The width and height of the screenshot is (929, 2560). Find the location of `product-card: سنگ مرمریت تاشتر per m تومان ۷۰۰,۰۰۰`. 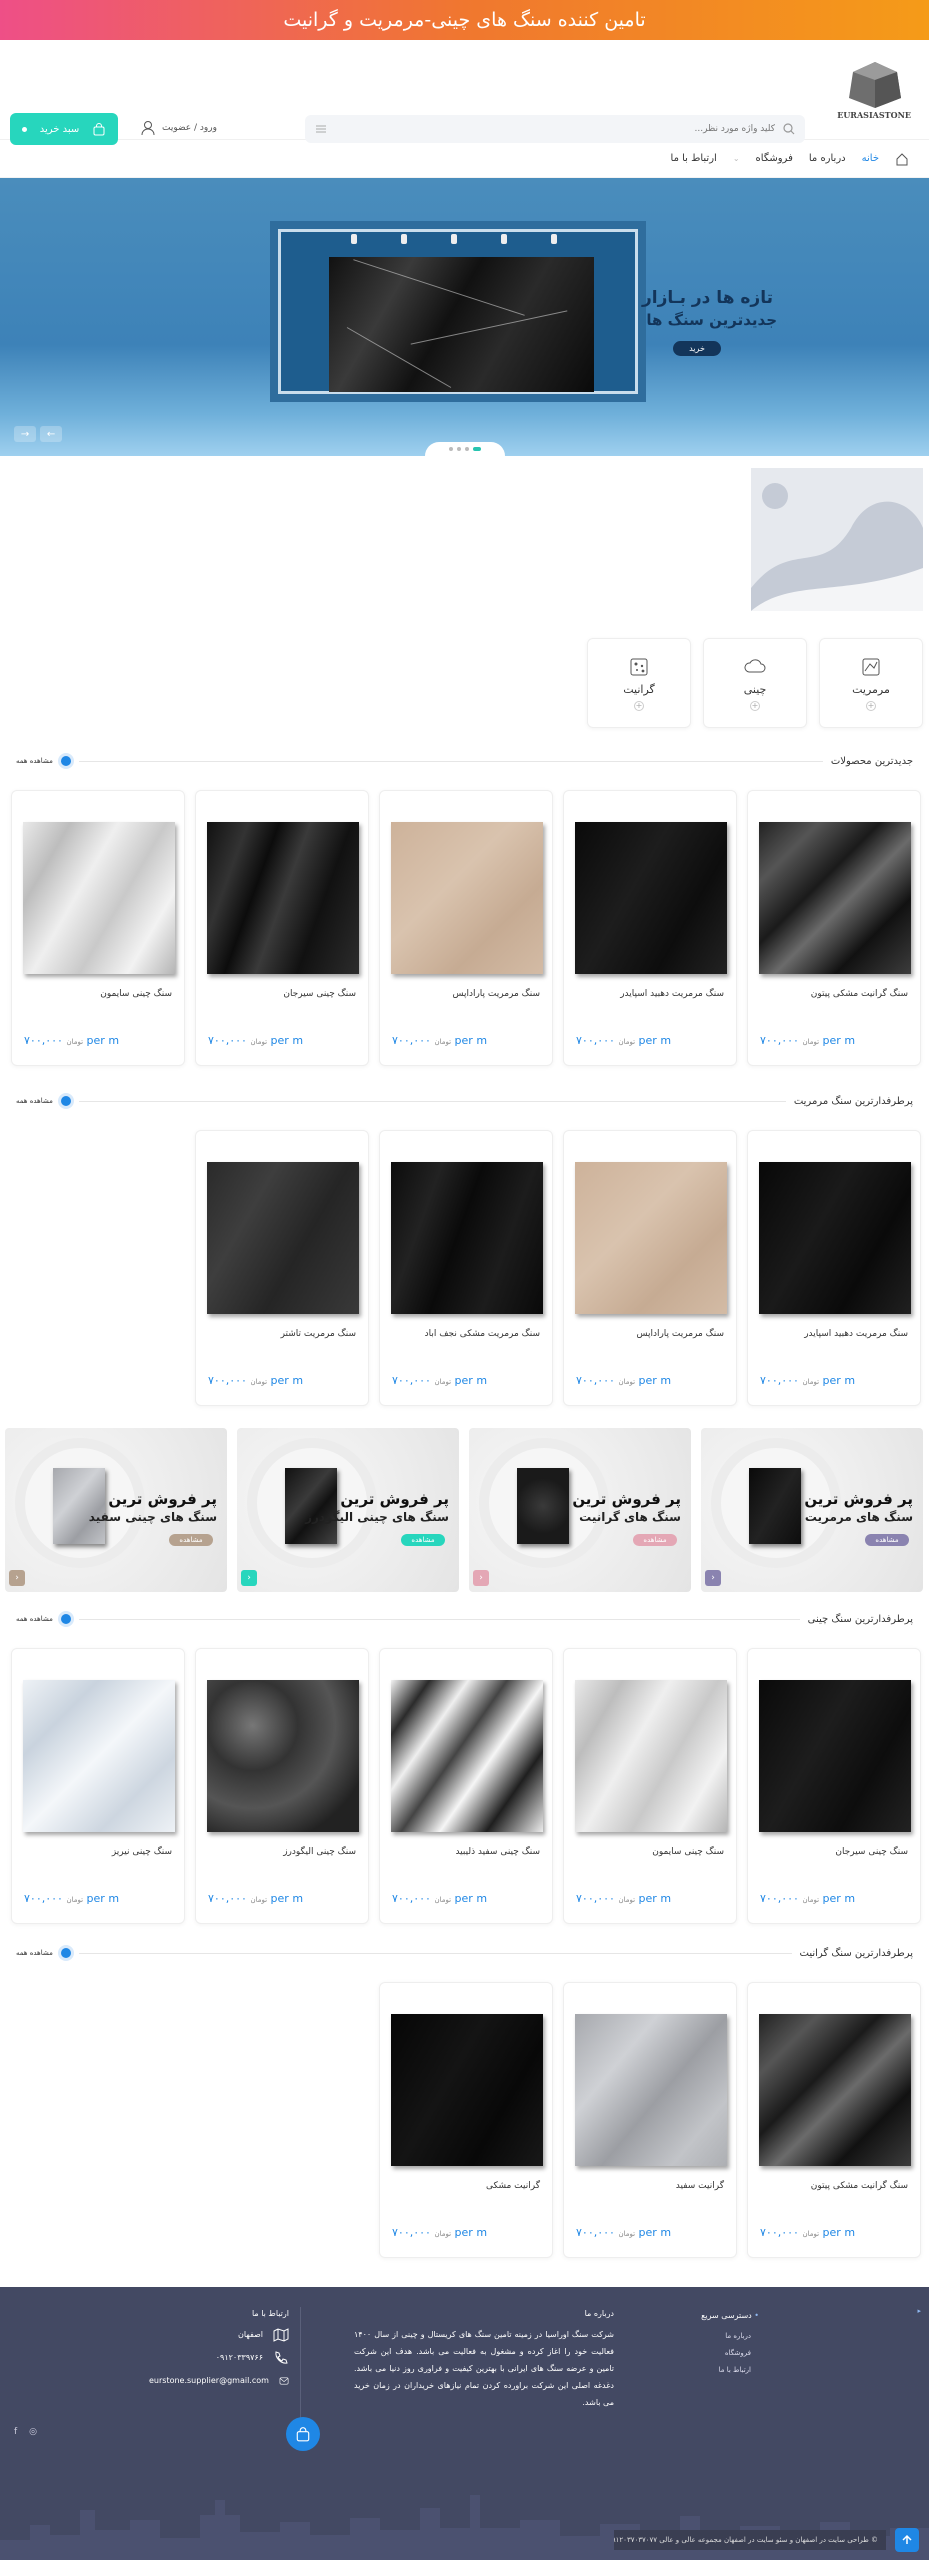

product-card: سنگ مرمریت تاشتر per m تومان ۷۰۰,۰۰۰ is located at coordinates (282, 1268).